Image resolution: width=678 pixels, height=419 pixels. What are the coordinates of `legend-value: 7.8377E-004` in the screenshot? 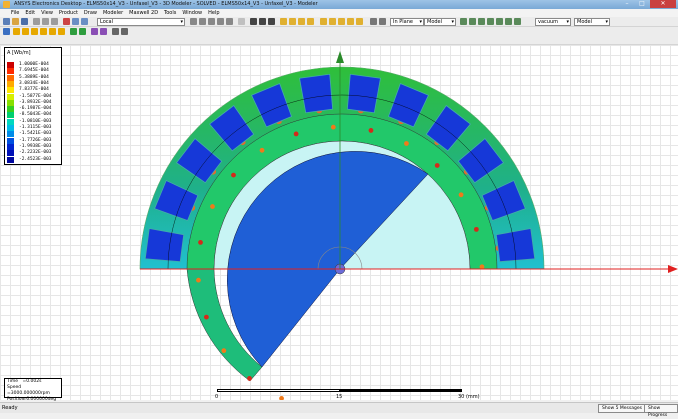 It's located at (34, 90).